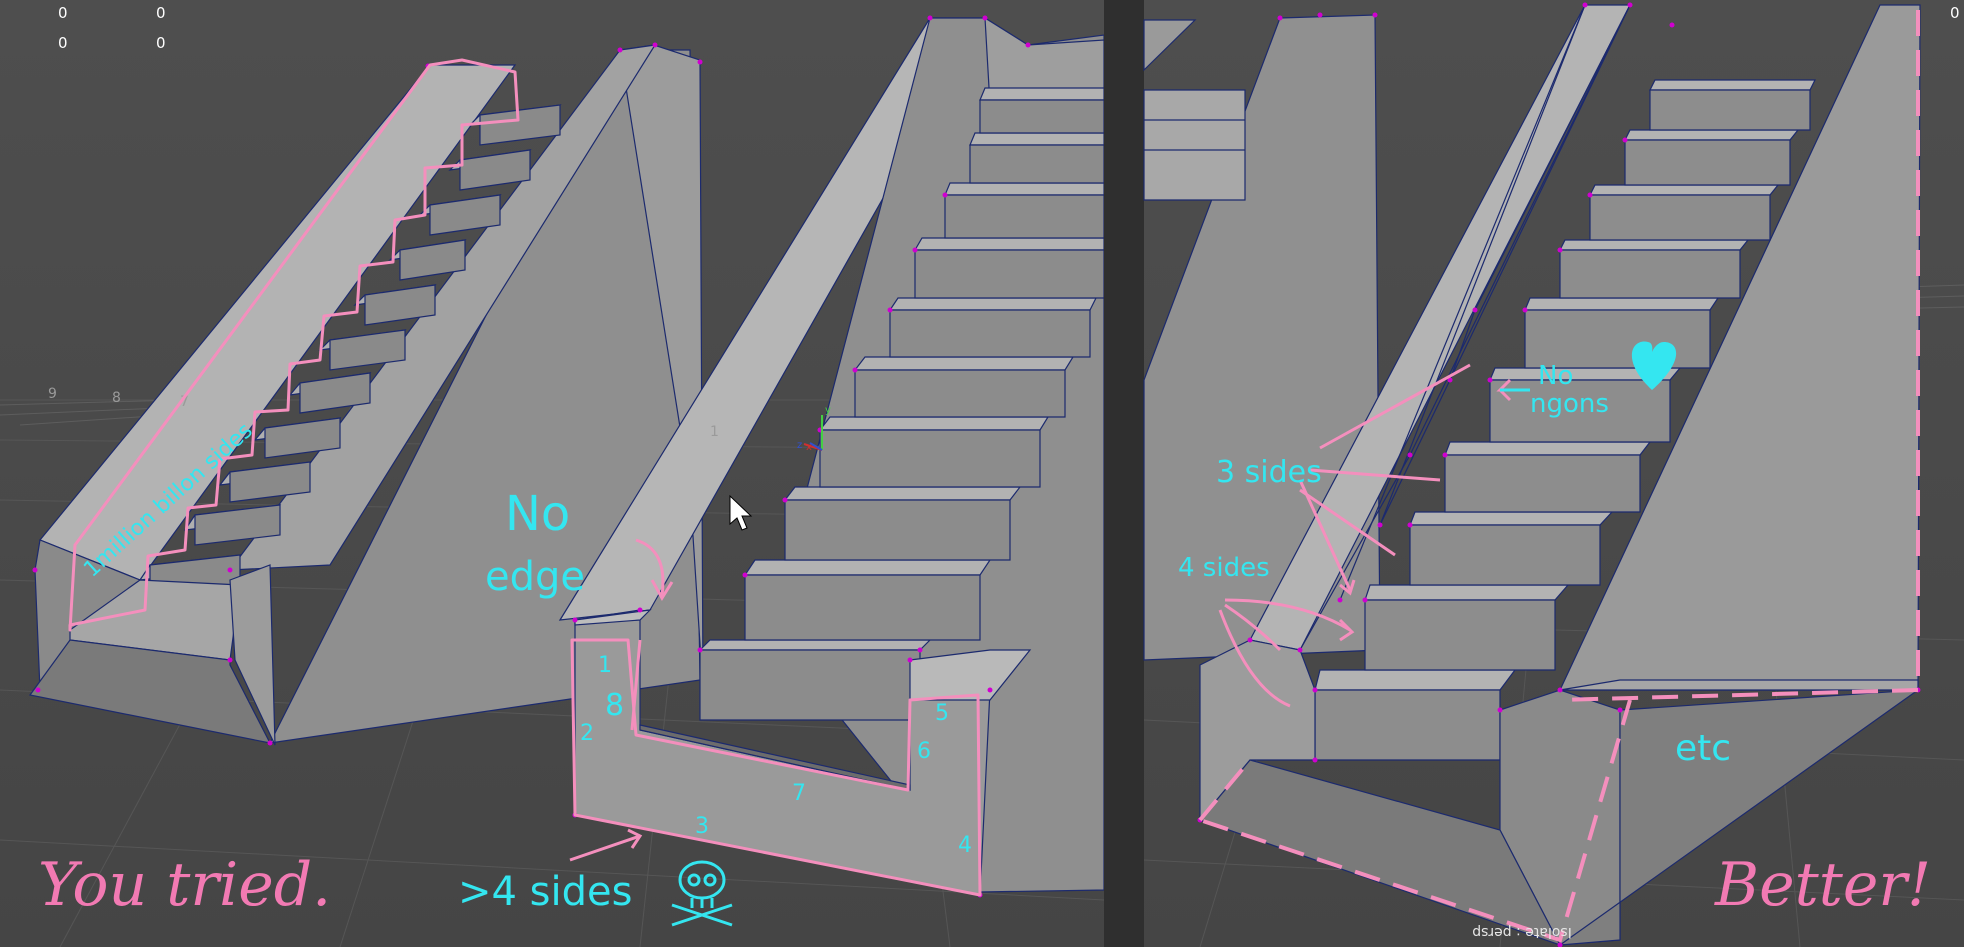 The width and height of the screenshot is (1964, 947). What do you see at coordinates (614, 705) in the screenshot?
I see `face-number: 8` at bounding box center [614, 705].